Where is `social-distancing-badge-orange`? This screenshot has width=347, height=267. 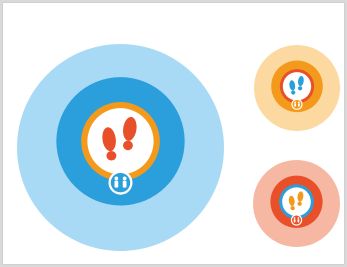
social-distancing-badge-orange is located at coordinates (297, 88).